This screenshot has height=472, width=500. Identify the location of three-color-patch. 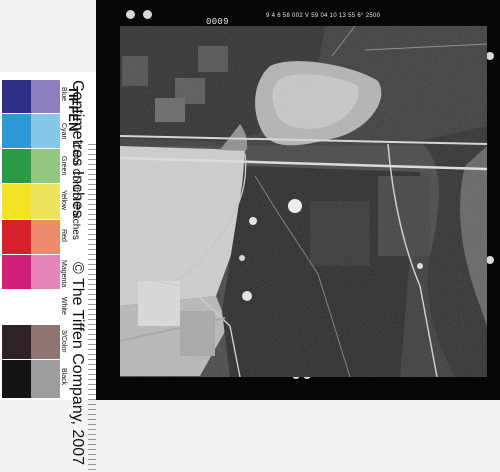
(16, 342).